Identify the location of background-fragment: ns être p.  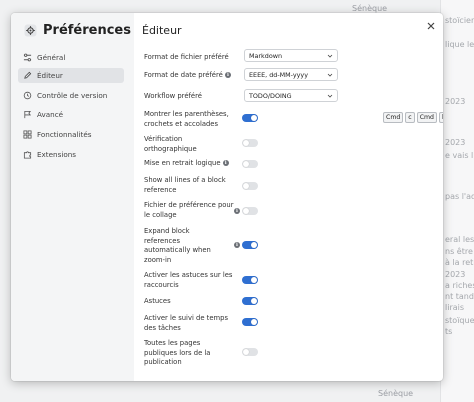
(459, 251).